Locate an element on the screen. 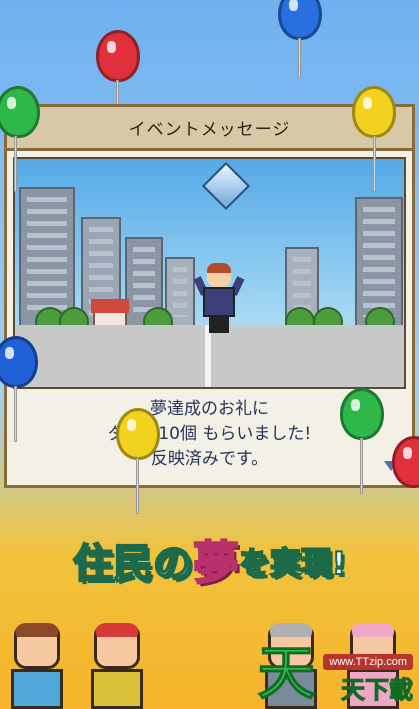  dialog-title: イベントメッセージ is located at coordinates (209, 130).